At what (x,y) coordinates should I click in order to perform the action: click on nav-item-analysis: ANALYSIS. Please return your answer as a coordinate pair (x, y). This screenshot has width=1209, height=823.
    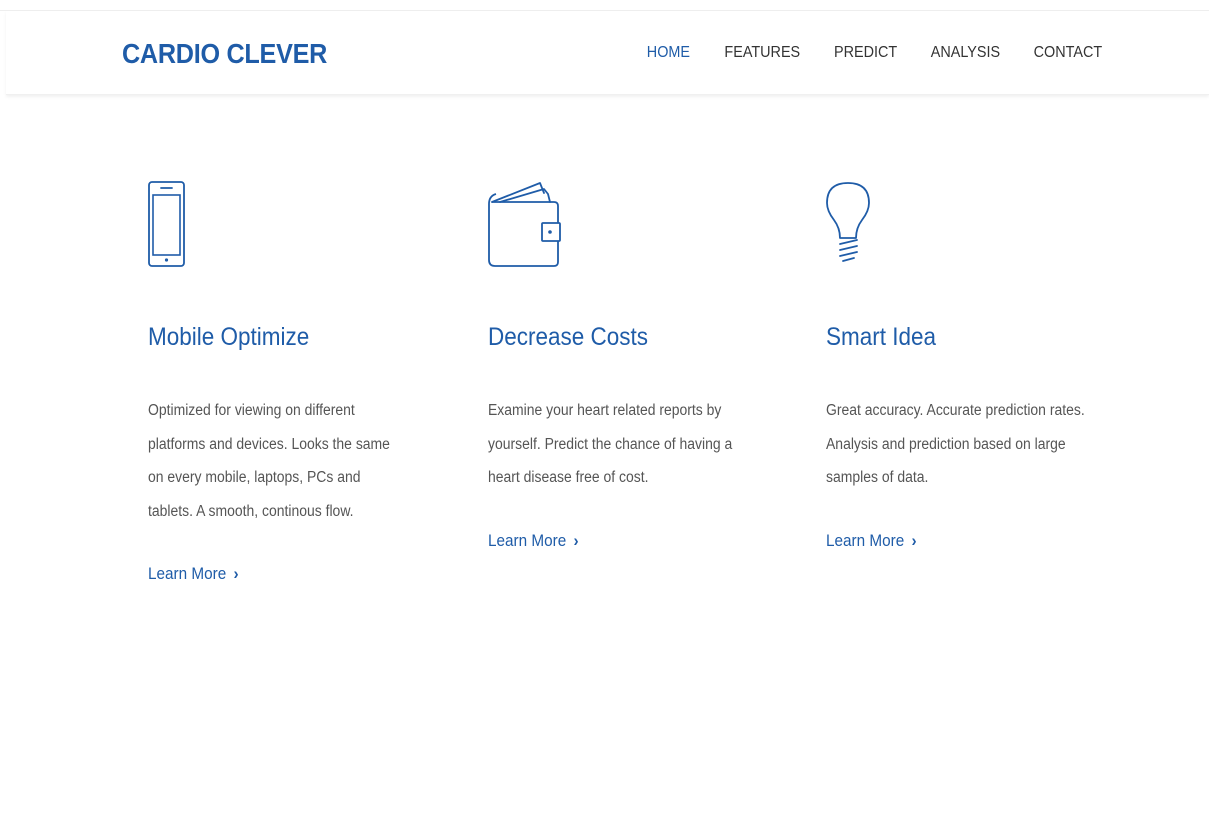
    Looking at the image, I should click on (964, 53).